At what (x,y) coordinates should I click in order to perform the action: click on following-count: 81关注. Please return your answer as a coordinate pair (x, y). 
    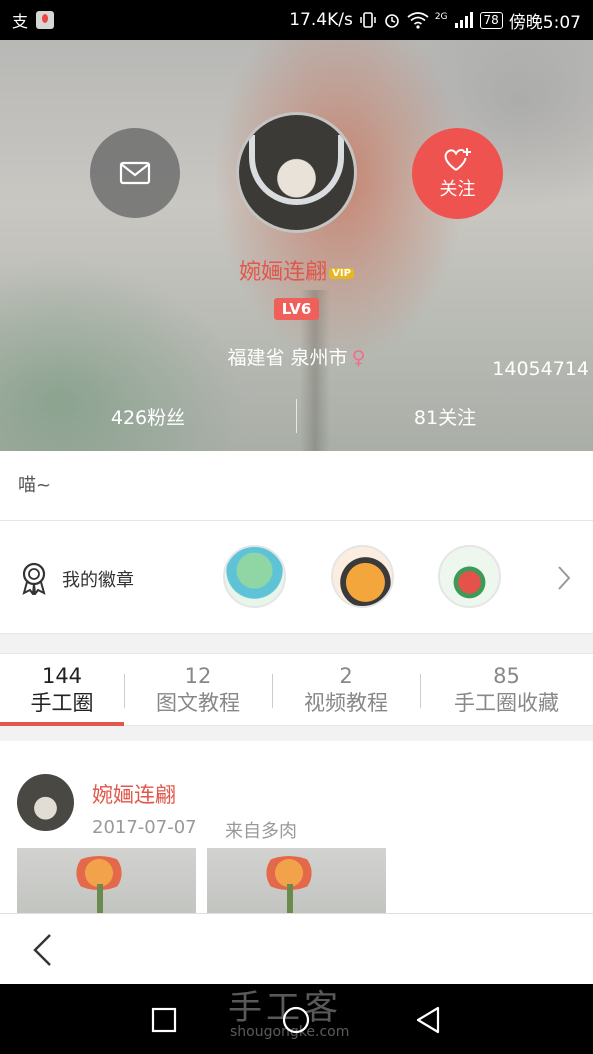
    Looking at the image, I should click on (445, 416).